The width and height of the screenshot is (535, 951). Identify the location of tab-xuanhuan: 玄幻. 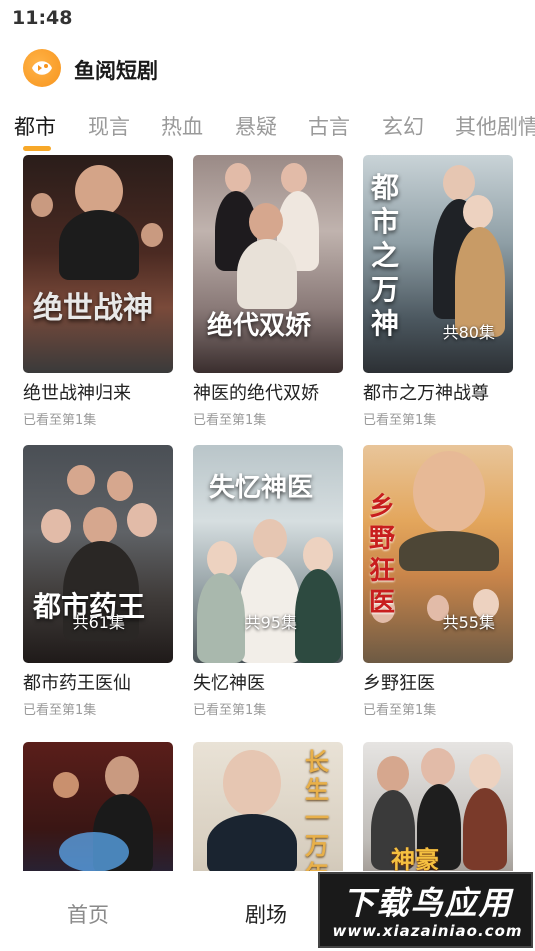
(403, 126).